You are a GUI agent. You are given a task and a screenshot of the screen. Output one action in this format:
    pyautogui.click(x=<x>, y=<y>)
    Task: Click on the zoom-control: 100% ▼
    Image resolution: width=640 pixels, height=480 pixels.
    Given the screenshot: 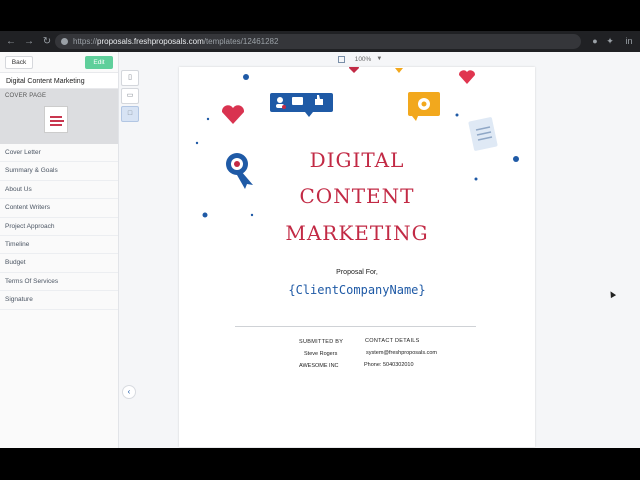 What is the action you would take?
    pyautogui.click(x=360, y=59)
    